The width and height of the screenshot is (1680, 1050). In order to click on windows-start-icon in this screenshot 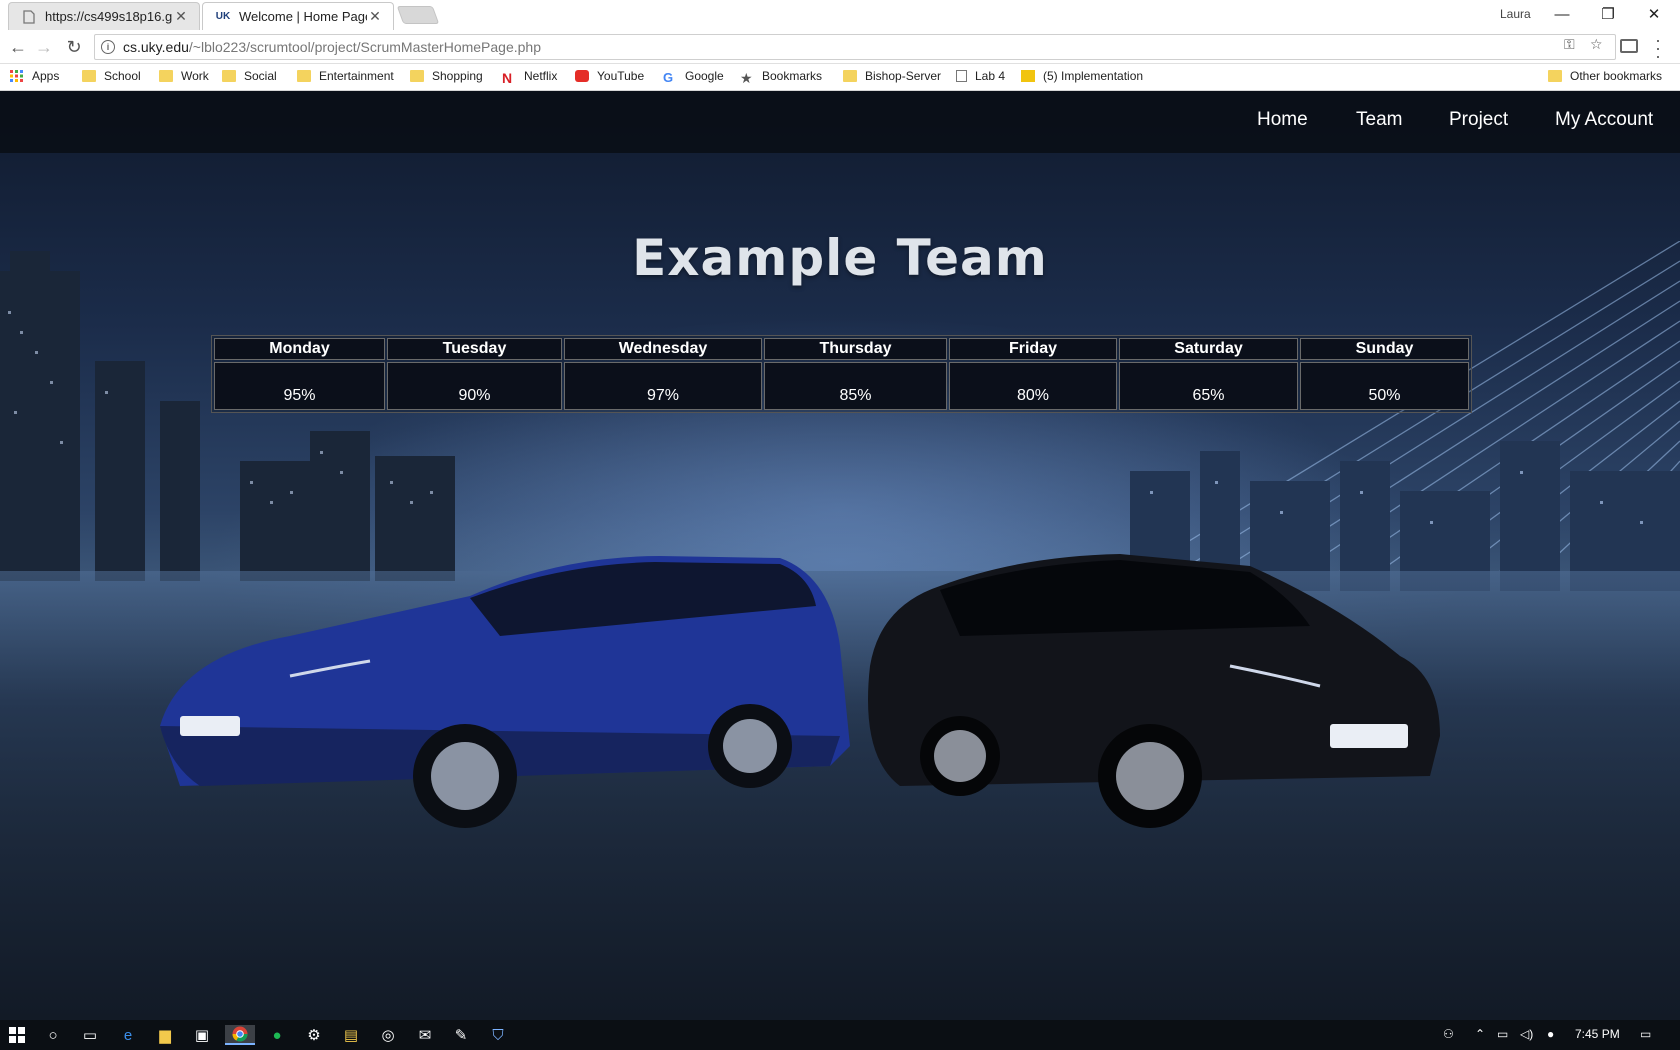, I will do `click(17, 1035)`.